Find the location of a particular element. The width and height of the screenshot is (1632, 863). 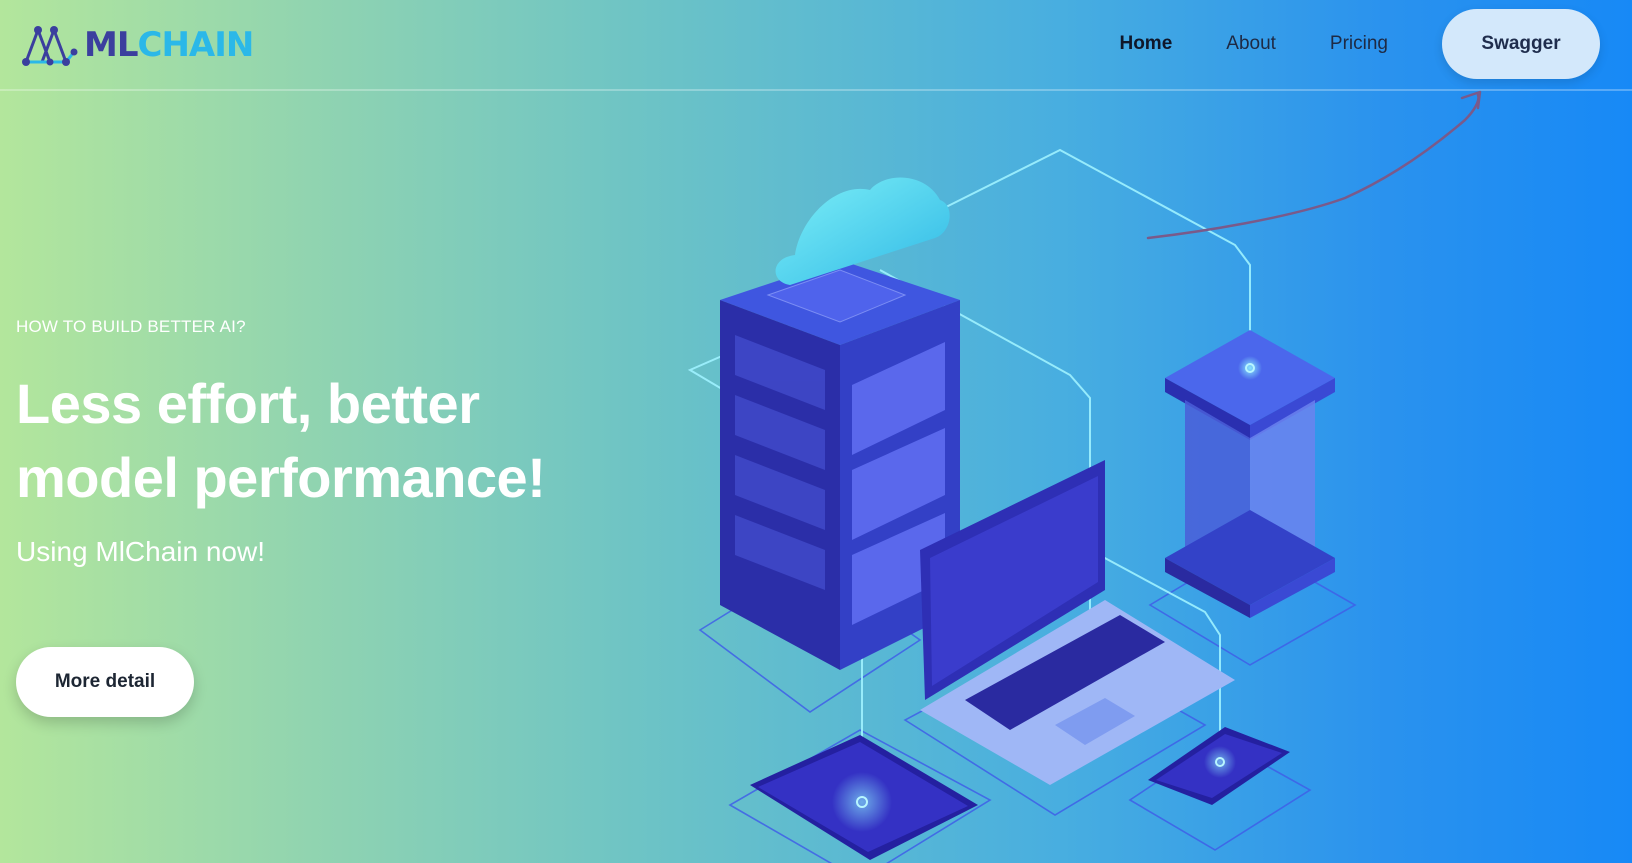

main-nav: Home About Pricing Swagger is located at coordinates (1375, 44).